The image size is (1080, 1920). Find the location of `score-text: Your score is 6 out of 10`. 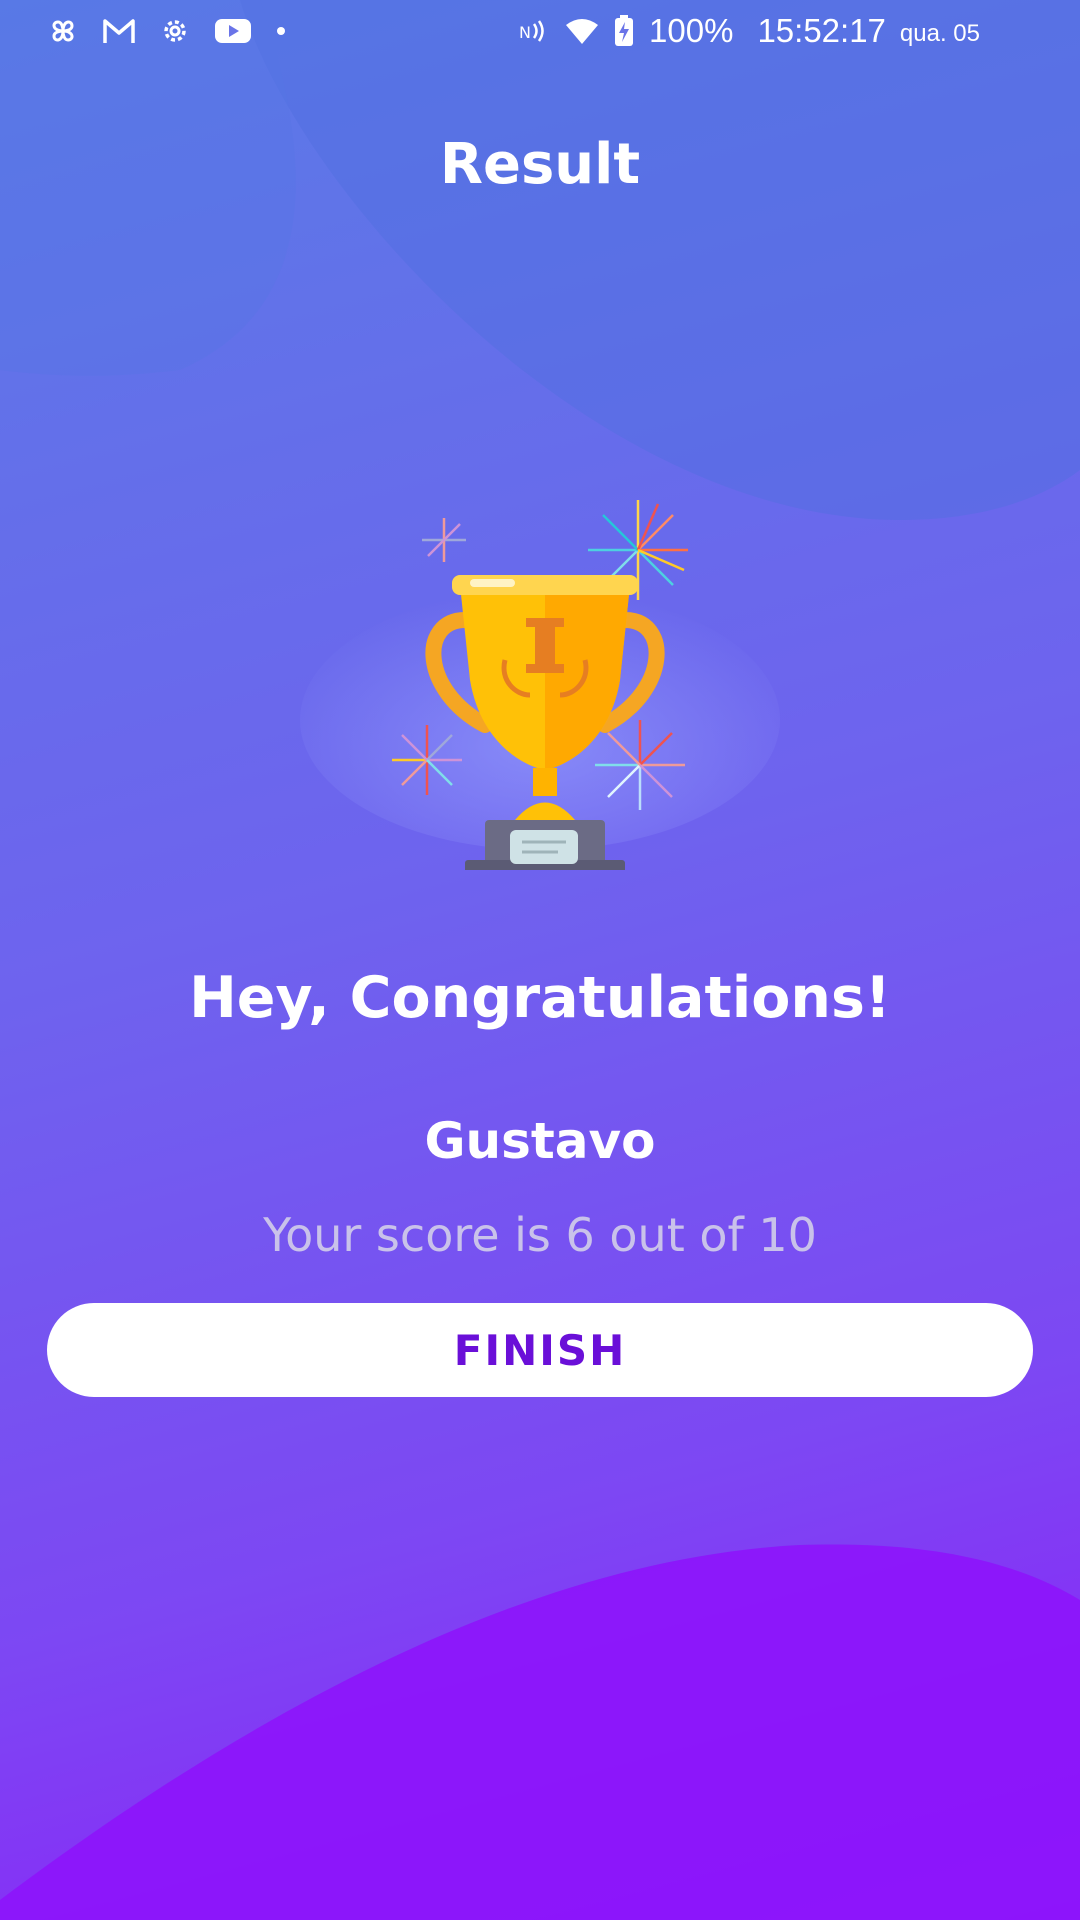

score-text: Your score is 6 out of 10 is located at coordinates (540, 1235).